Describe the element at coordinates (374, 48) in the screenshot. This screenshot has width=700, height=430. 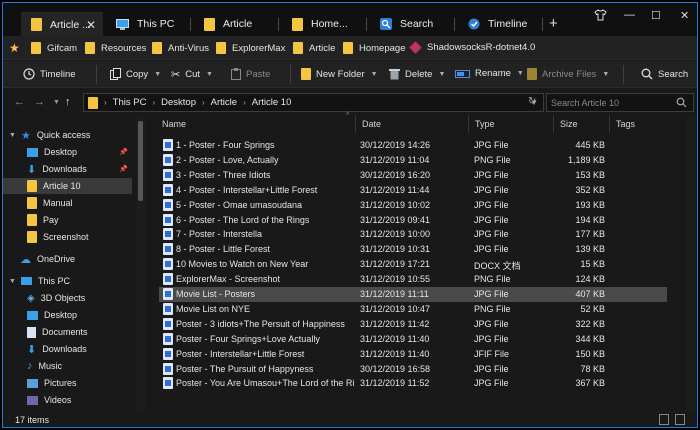
I see `favorite-homepage: Homepage` at that location.